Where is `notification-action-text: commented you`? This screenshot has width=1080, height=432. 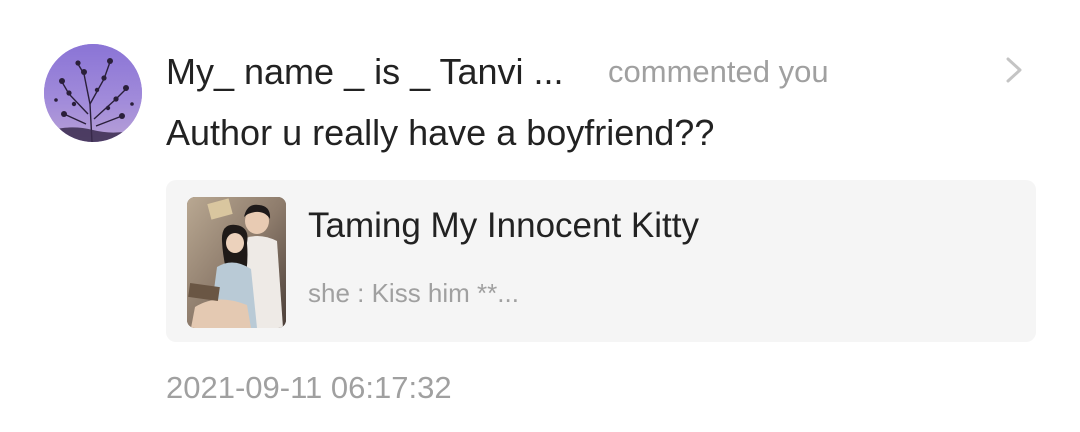 notification-action-text: commented you is located at coordinates (718, 71).